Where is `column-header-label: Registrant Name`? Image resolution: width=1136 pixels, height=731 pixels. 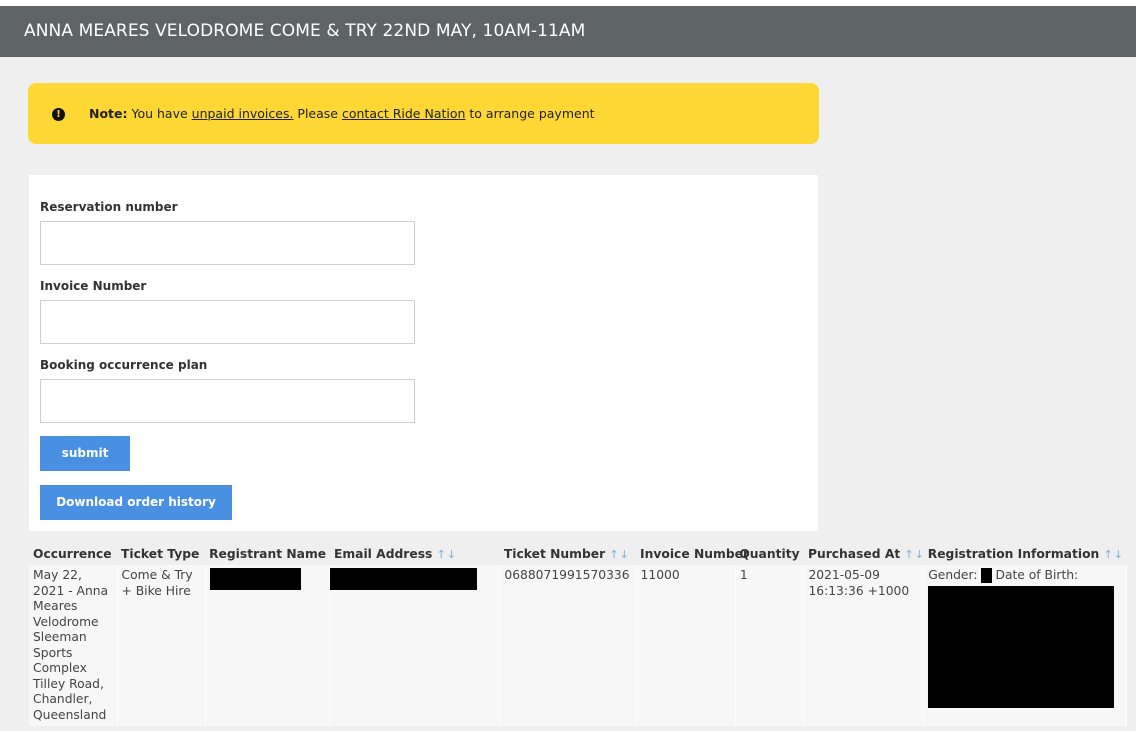 column-header-label: Registrant Name is located at coordinates (268, 553).